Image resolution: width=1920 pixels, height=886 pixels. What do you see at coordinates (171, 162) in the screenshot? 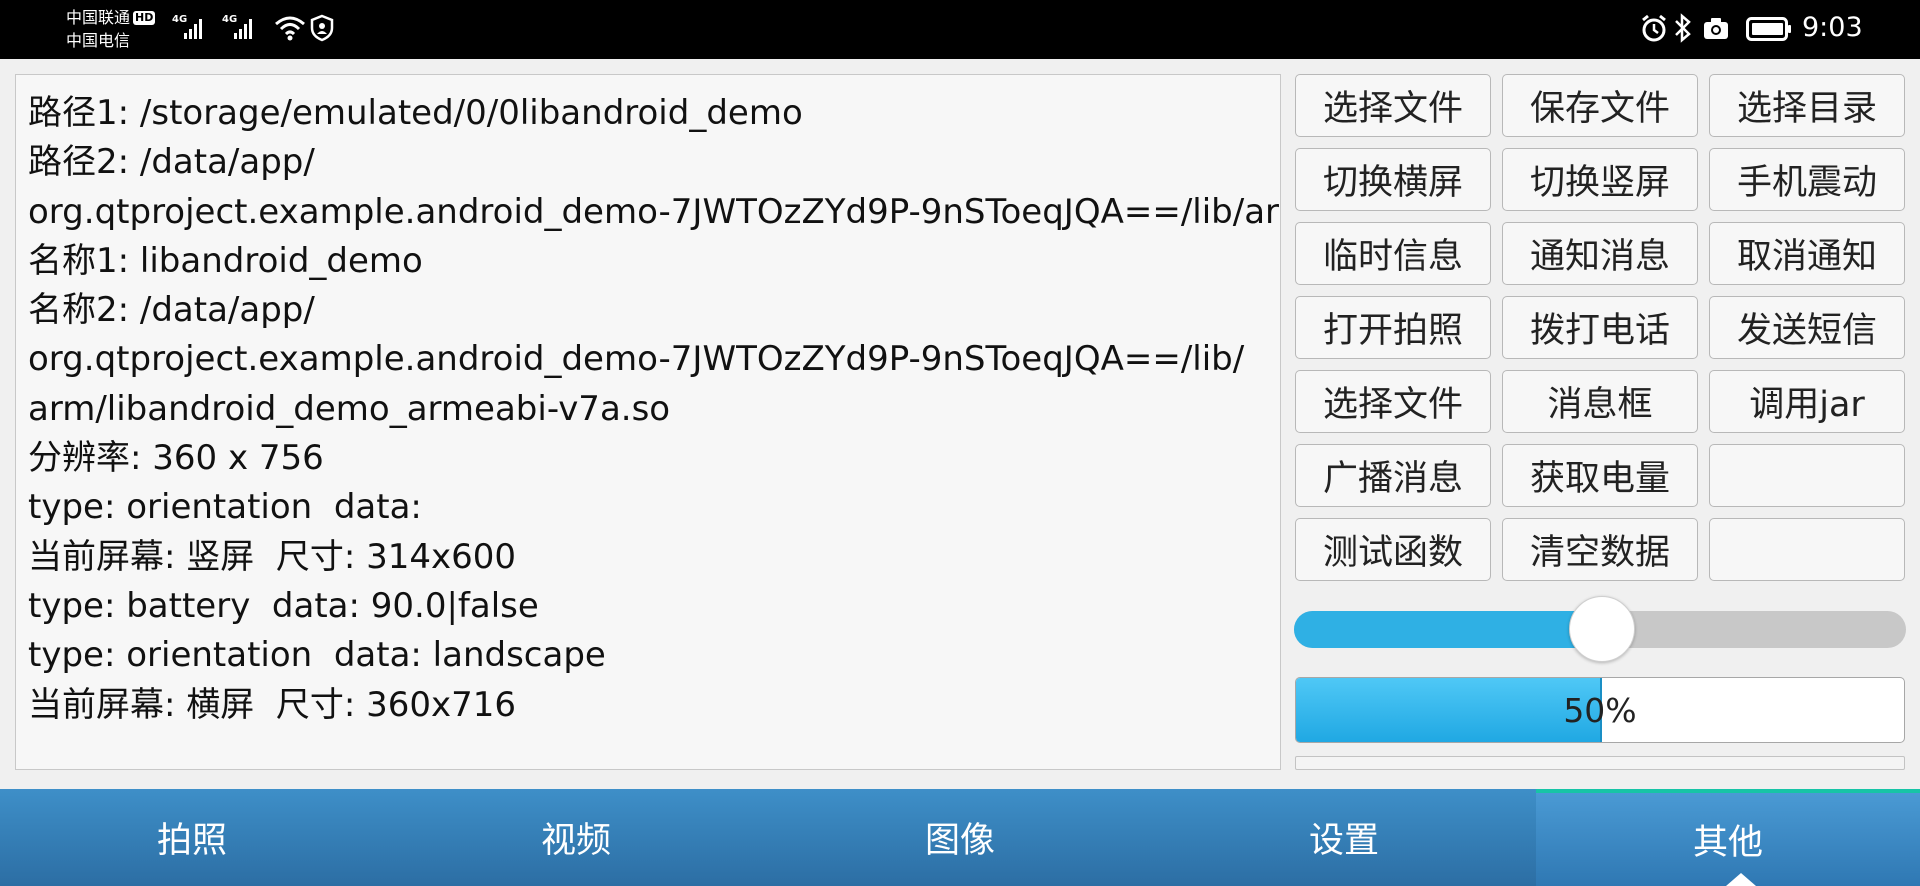
I see `log-line: 路径2: /data/app/` at bounding box center [171, 162].